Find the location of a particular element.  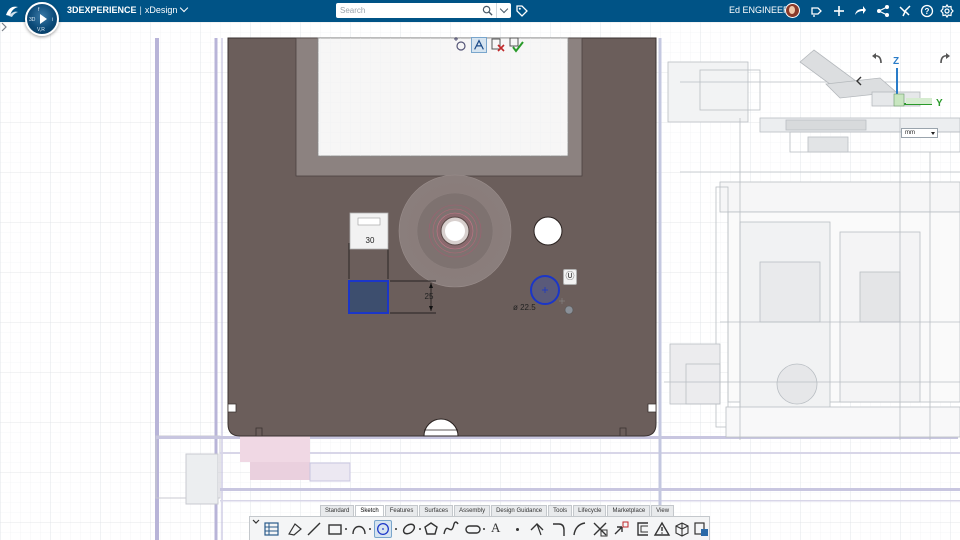

tab-marketplace: Marketplace is located at coordinates (629, 510).